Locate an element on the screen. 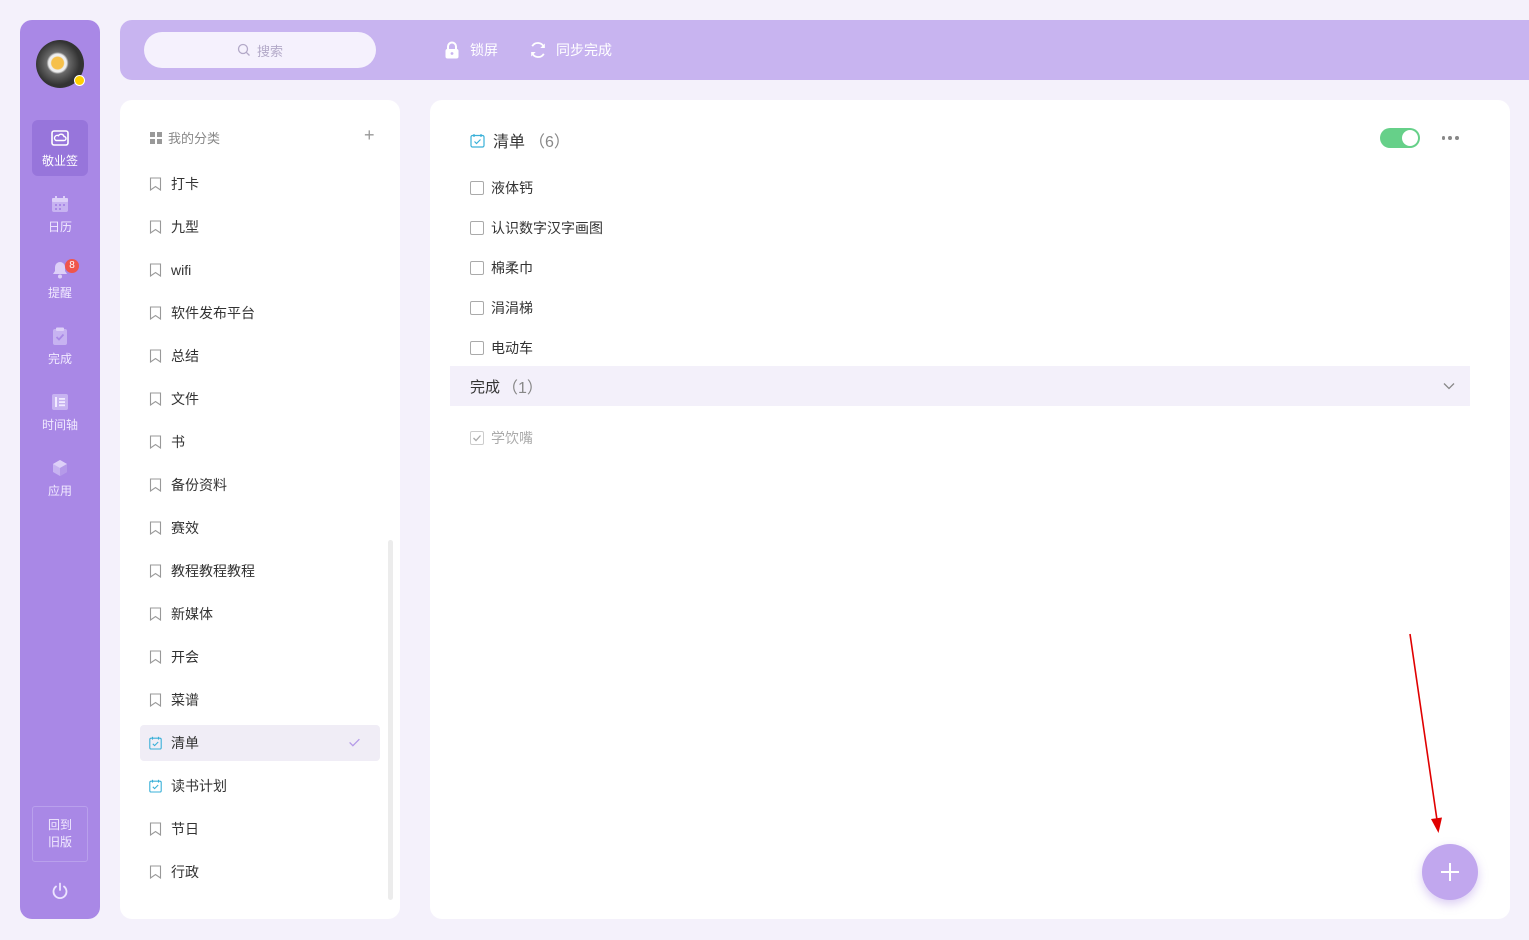 The height and width of the screenshot is (940, 1529). nav-item-apps: 应用 is located at coordinates (60, 478).